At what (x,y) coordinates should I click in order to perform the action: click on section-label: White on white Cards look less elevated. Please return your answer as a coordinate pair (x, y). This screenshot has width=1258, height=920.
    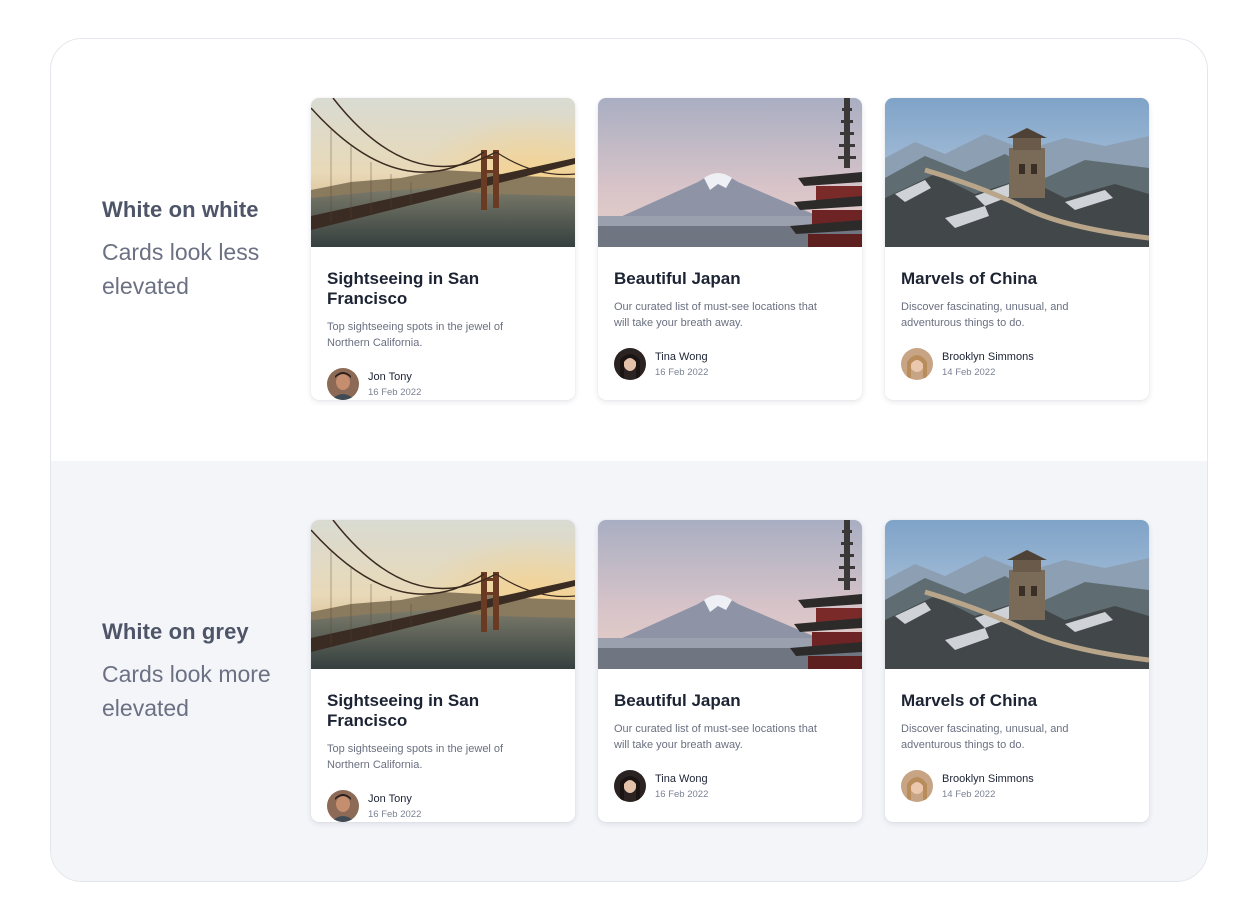
    Looking at the image, I should click on (207, 250).